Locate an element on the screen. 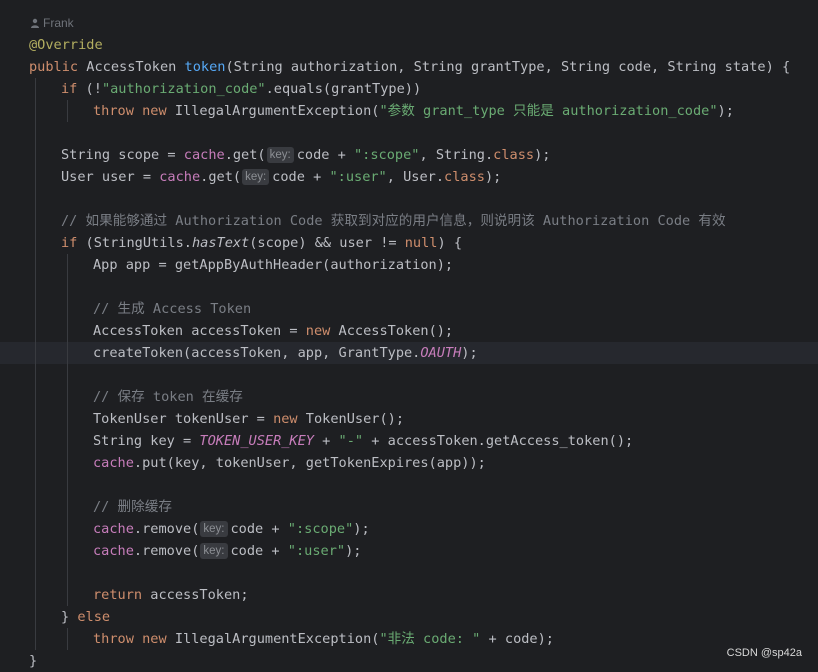 The width and height of the screenshot is (818, 672). code-token: accessToken; is located at coordinates (195, 595).